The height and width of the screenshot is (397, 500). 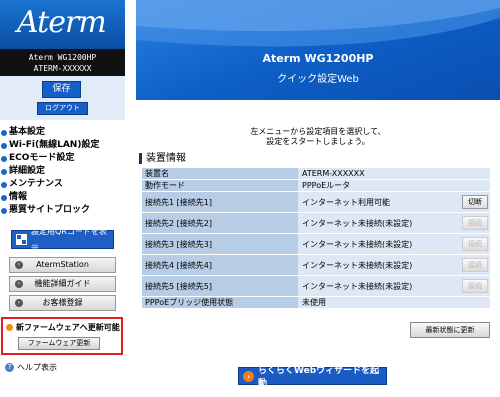 I want to click on firmware-update-notice: 新ファームウェアへ更新可能 ファームウェア更新, so click(x=62, y=336).